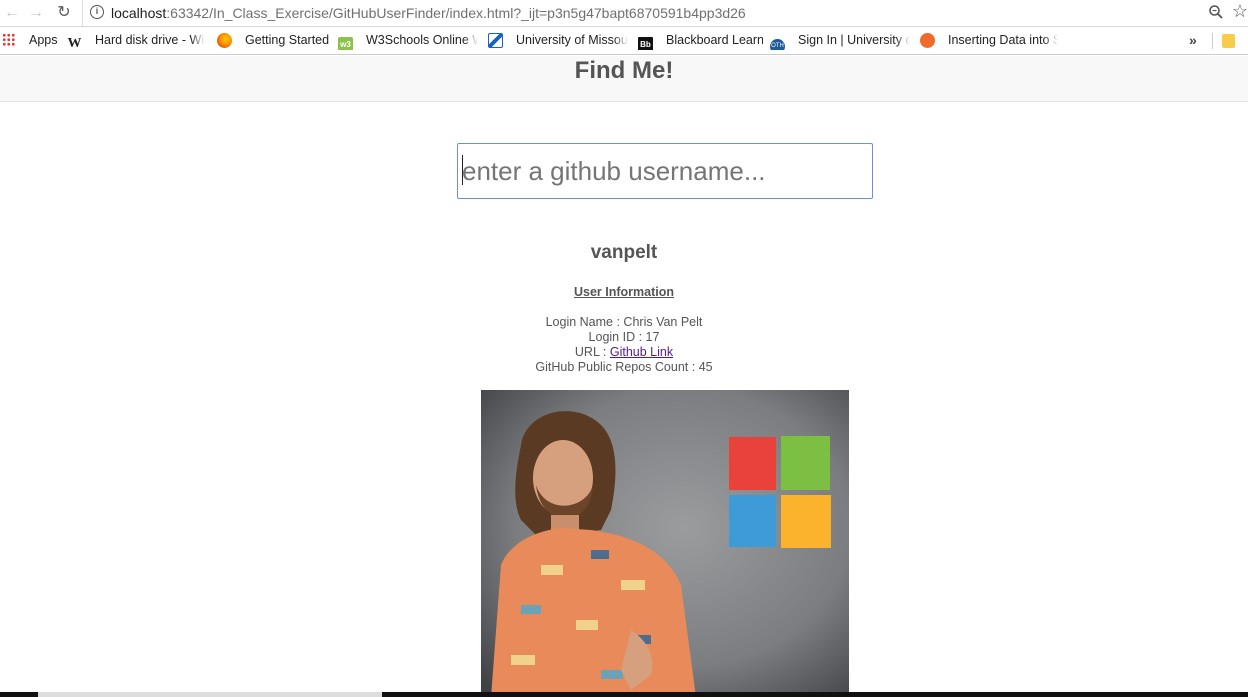  I want to click on logo-square-red, so click(752, 463).